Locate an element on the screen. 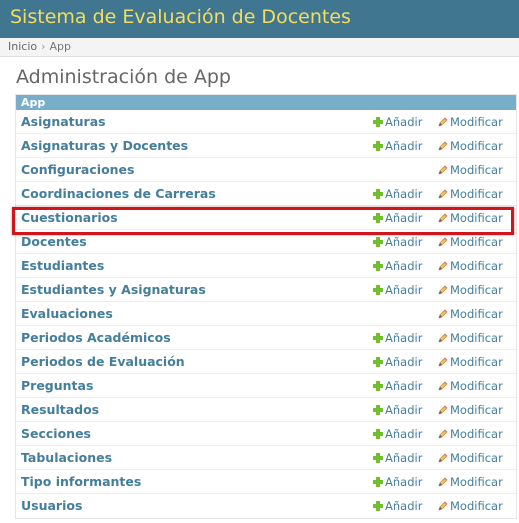 The width and height of the screenshot is (519, 523). model-row: Estudiantes y Asignaturas Añadir Modificar is located at coordinates (266, 290).